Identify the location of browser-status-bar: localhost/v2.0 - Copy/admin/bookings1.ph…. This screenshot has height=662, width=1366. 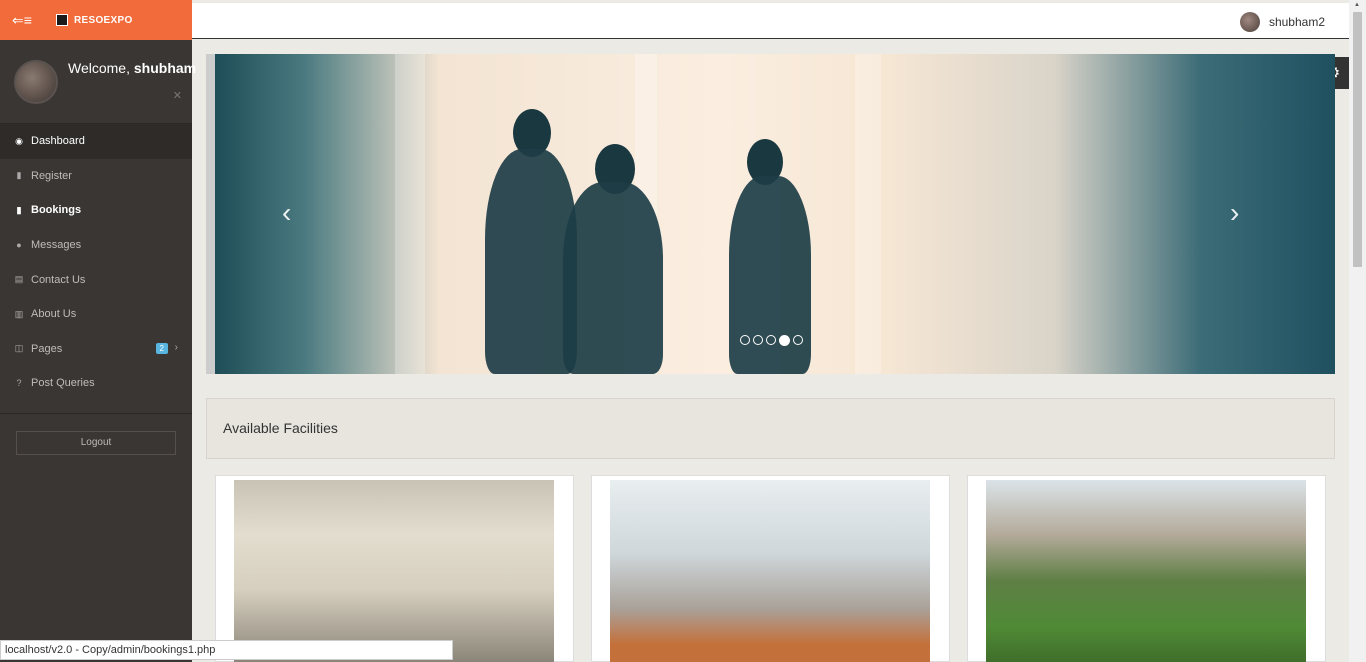
(226, 650).